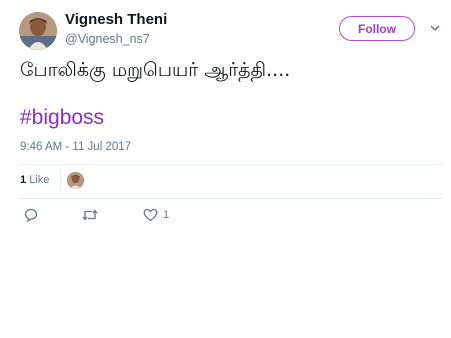 The image size is (451, 338). What do you see at coordinates (39, 180) in the screenshot?
I see `like-stat-label: Like` at bounding box center [39, 180].